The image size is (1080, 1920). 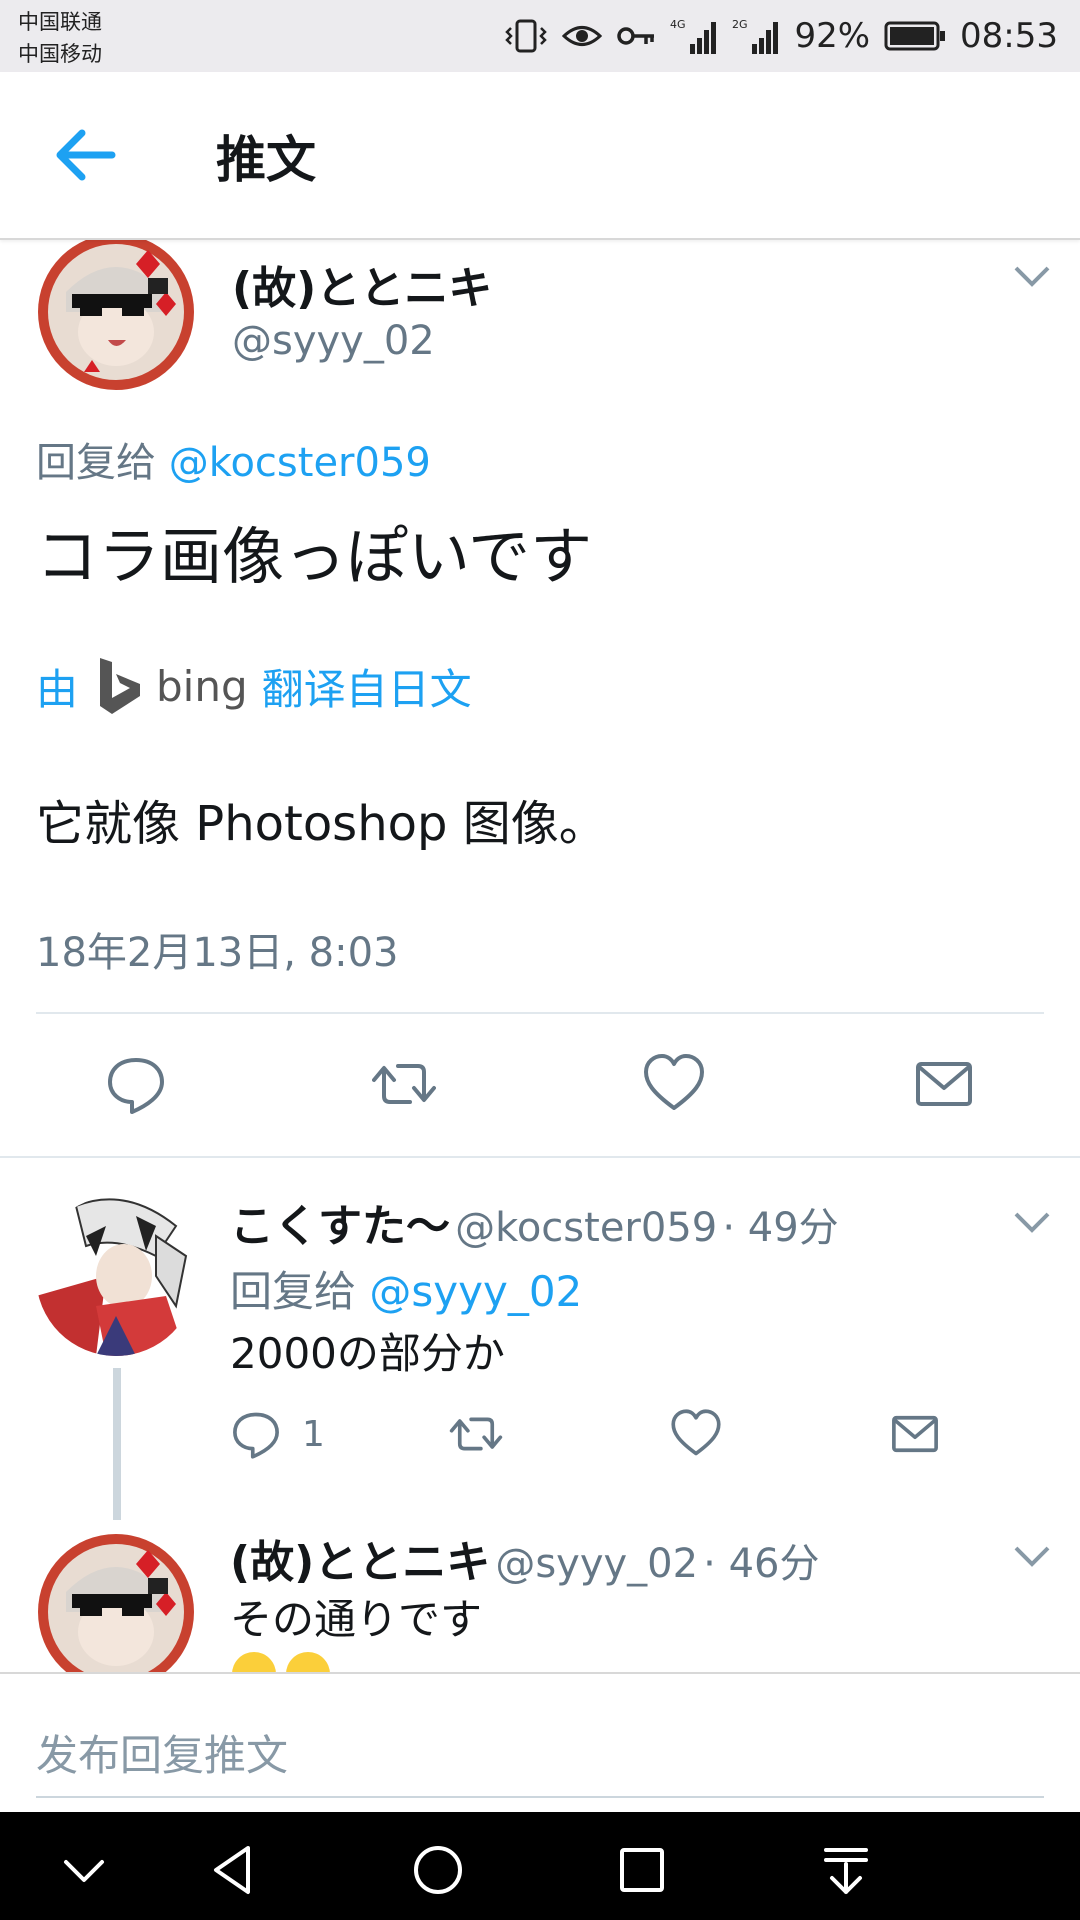 I want to click on reply-context: 回复给 @syyy_02, so click(x=406, y=1288).